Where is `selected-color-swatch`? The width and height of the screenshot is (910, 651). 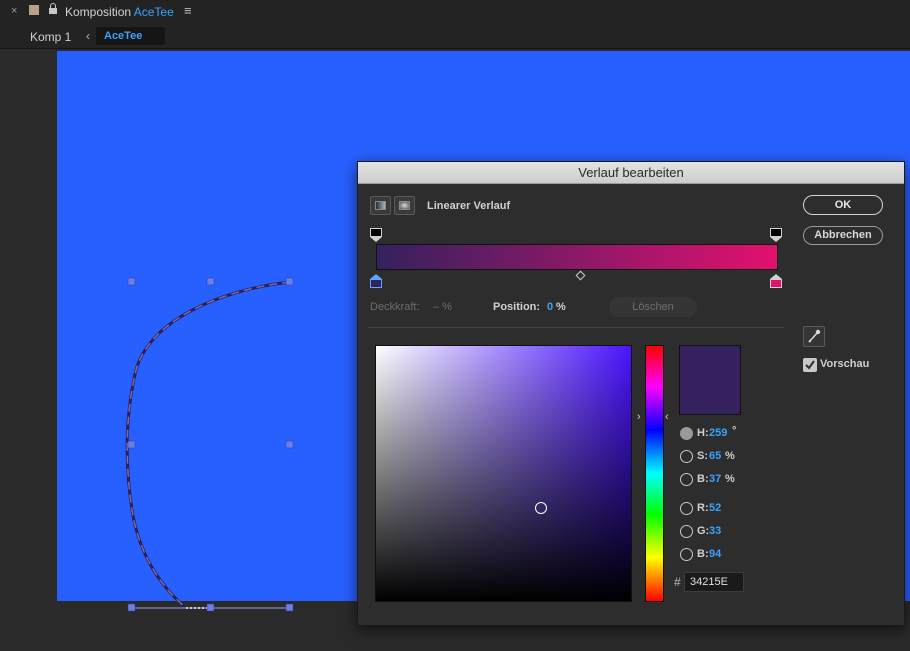
selected-color-swatch is located at coordinates (710, 380).